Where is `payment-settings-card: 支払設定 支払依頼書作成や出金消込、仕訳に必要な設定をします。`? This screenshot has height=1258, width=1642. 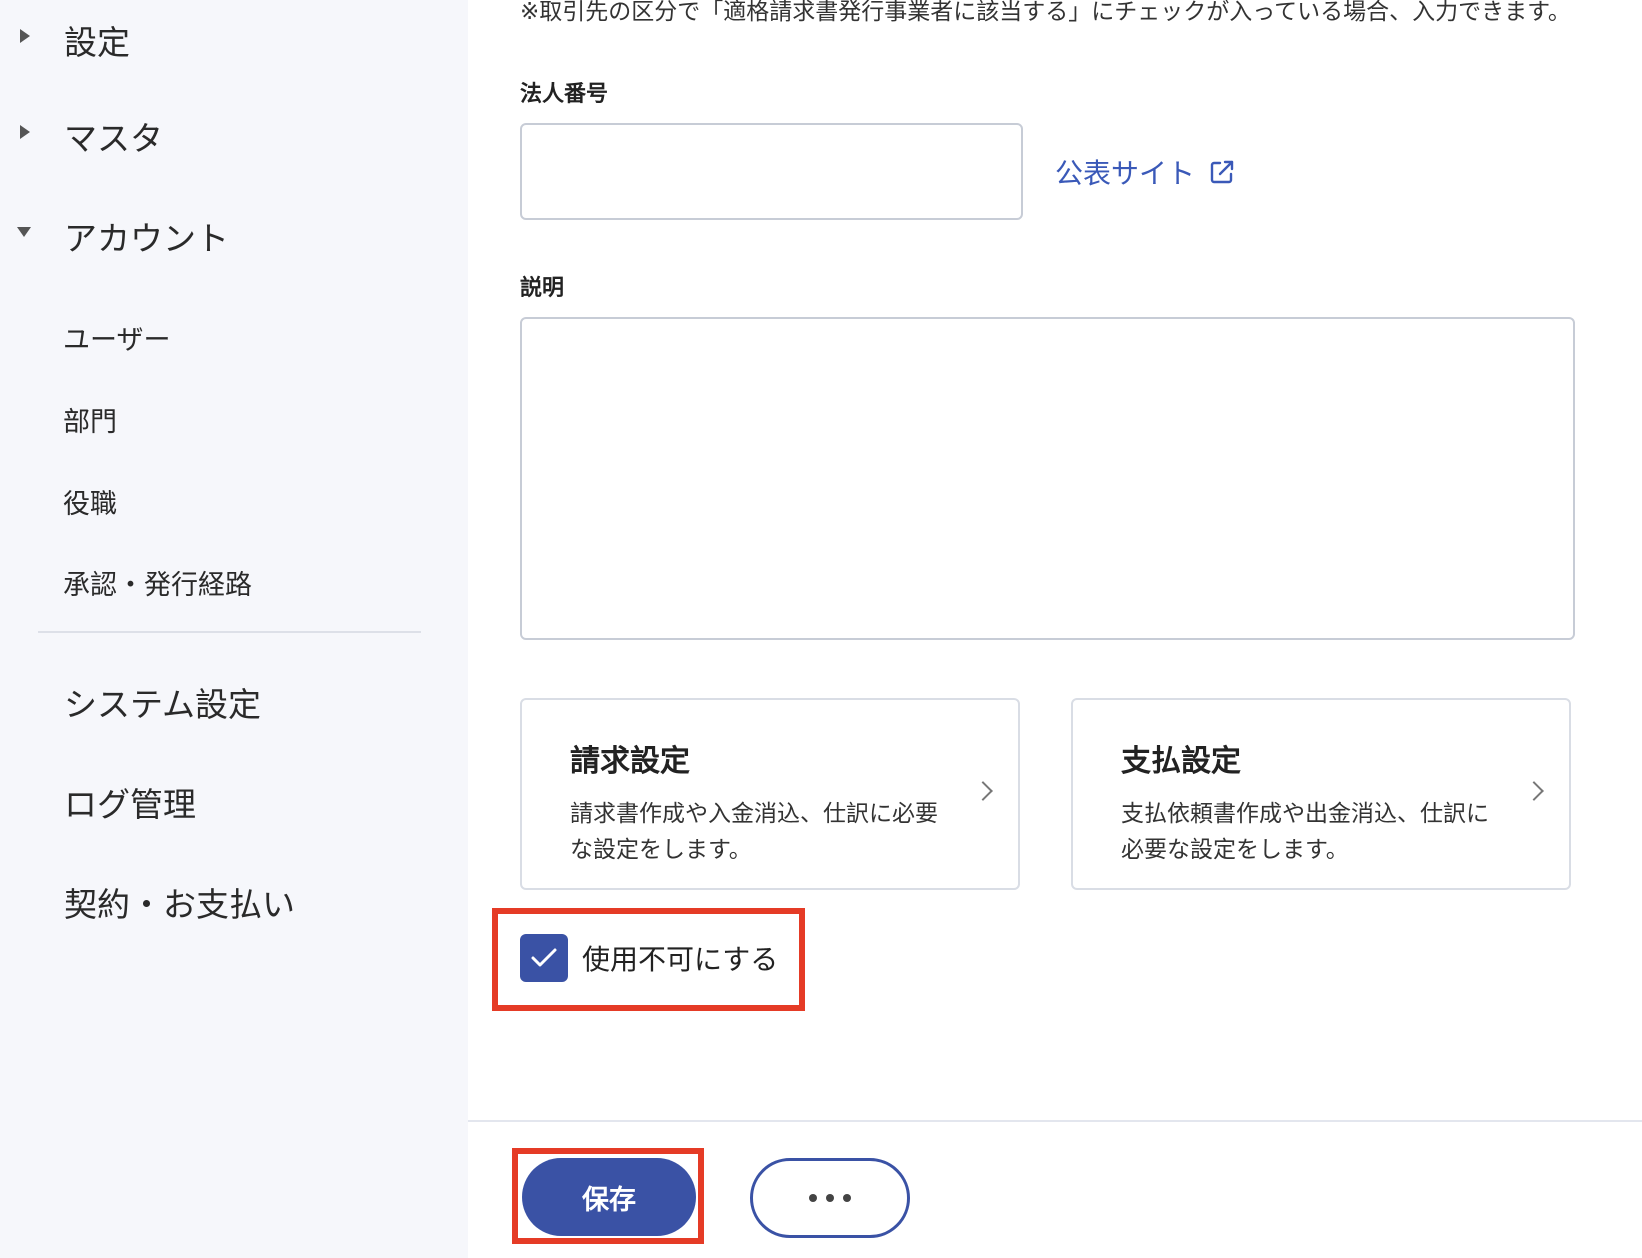 payment-settings-card: 支払設定 支払依頼書作成や出金消込、仕訳に必要な設定をします。 is located at coordinates (1321, 794).